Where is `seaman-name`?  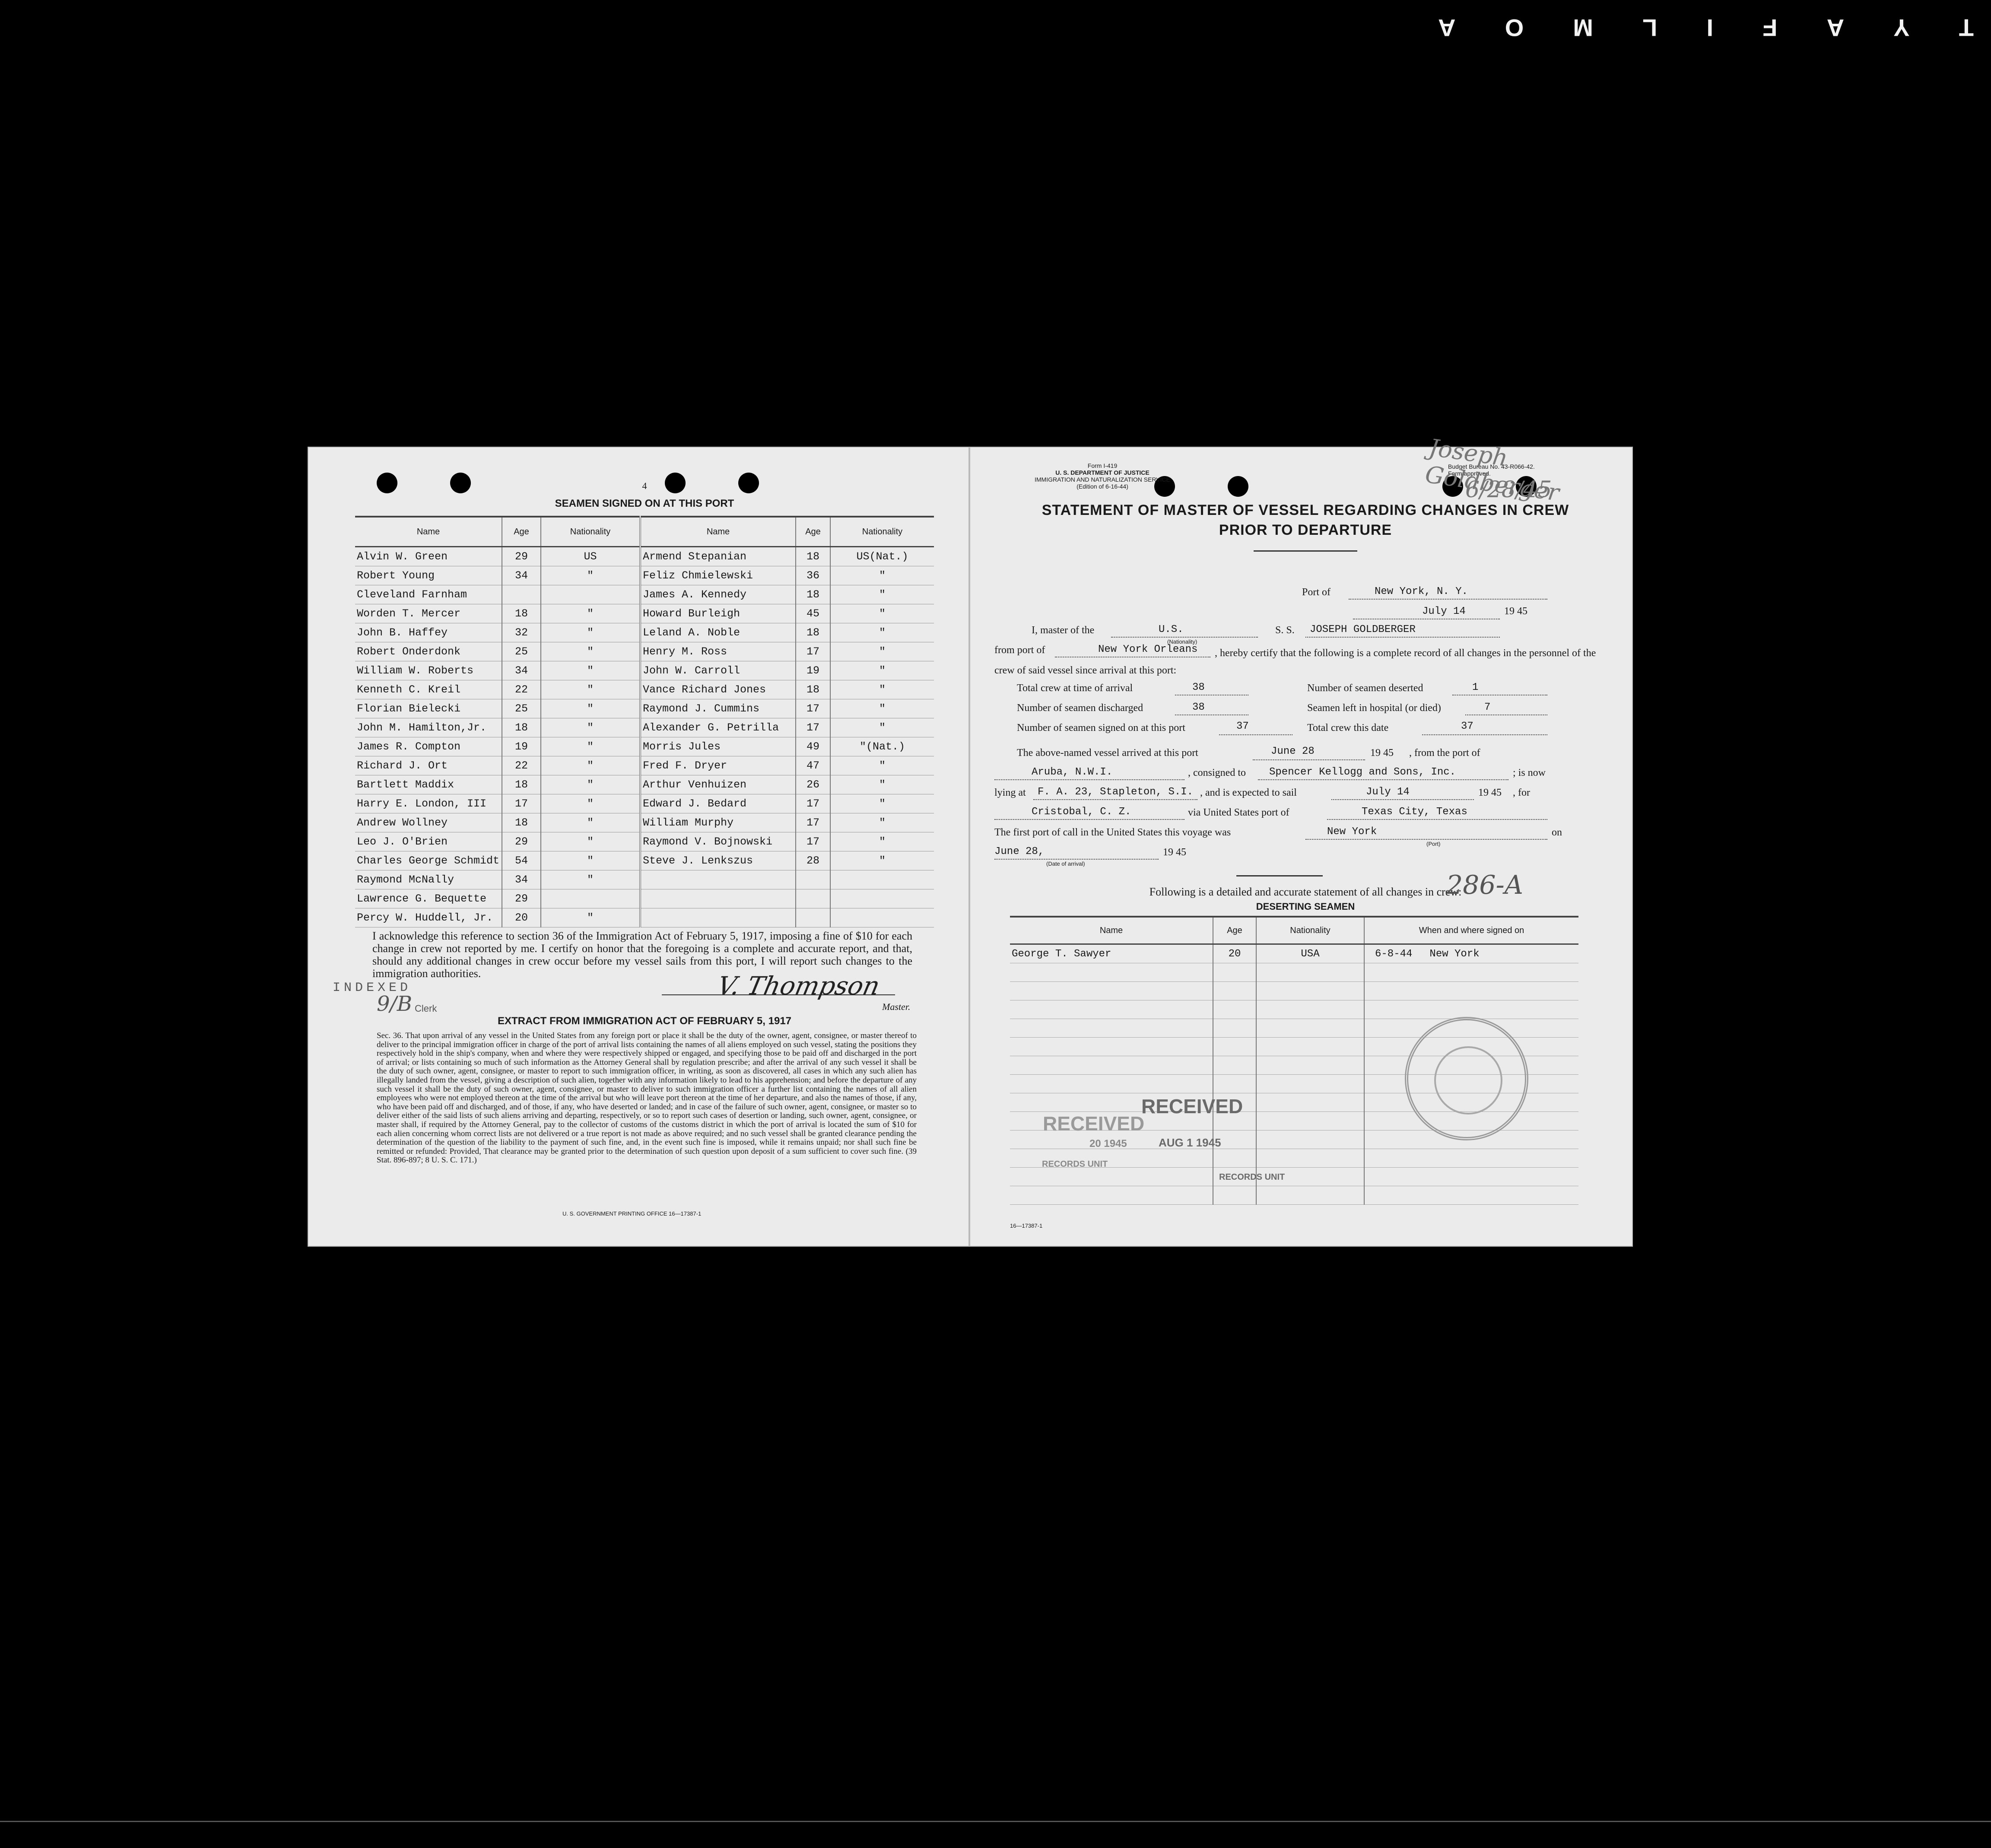 seaman-name is located at coordinates (717, 880).